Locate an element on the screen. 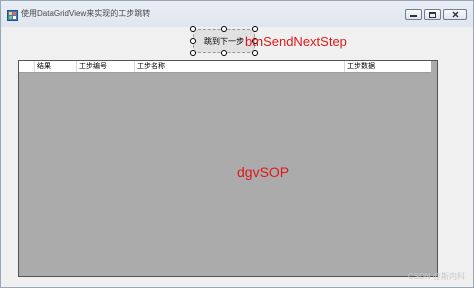 This screenshot has height=288, width=474. resize-handle-top is located at coordinates (224, 29).